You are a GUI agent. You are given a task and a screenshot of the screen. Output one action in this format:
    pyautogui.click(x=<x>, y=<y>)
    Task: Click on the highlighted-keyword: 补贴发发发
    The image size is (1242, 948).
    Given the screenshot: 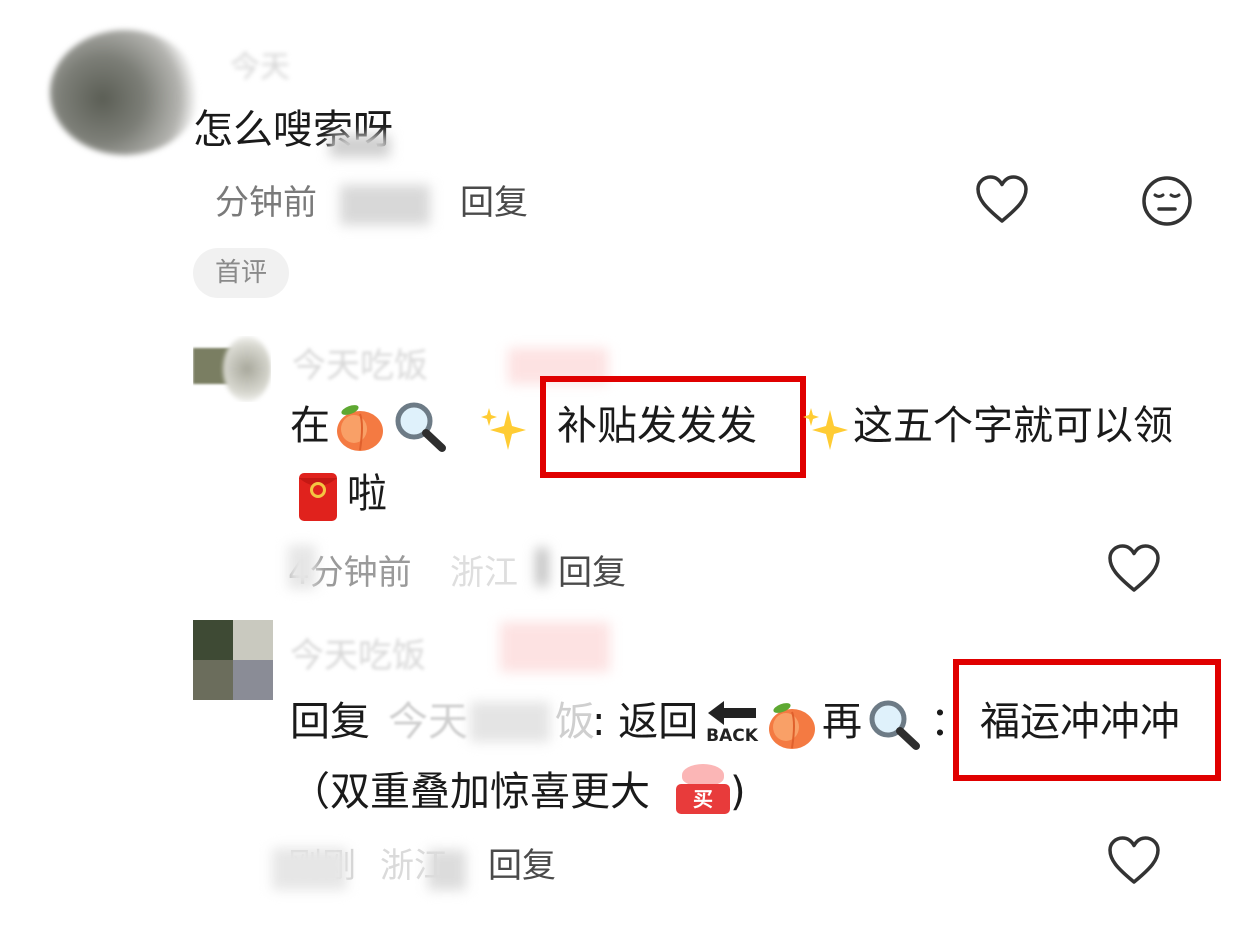 What is the action you would take?
    pyautogui.click(x=657, y=426)
    